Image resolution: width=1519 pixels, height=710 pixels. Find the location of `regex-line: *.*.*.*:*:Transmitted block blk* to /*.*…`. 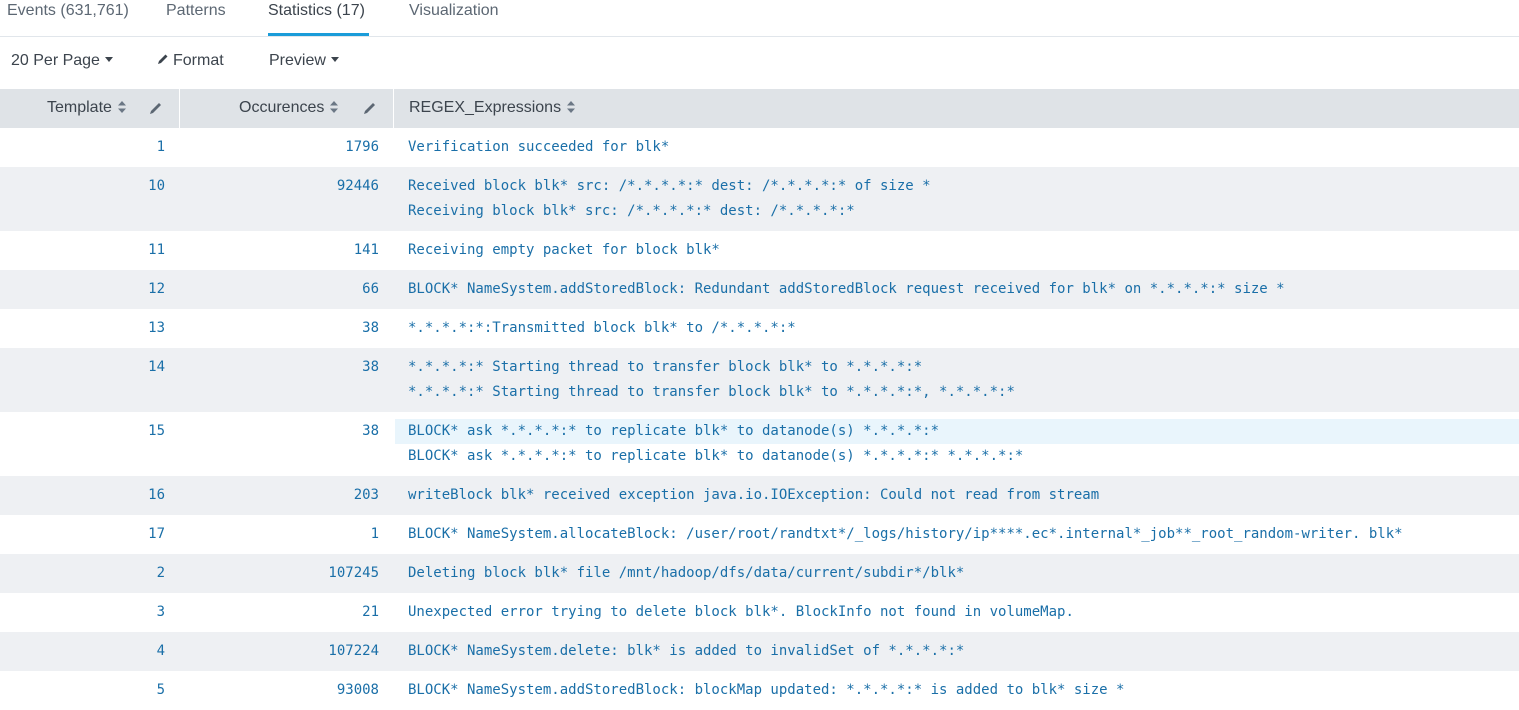

regex-line: *.*.*.*:*:Transmitted block blk* to /*.*… is located at coordinates (602, 328).